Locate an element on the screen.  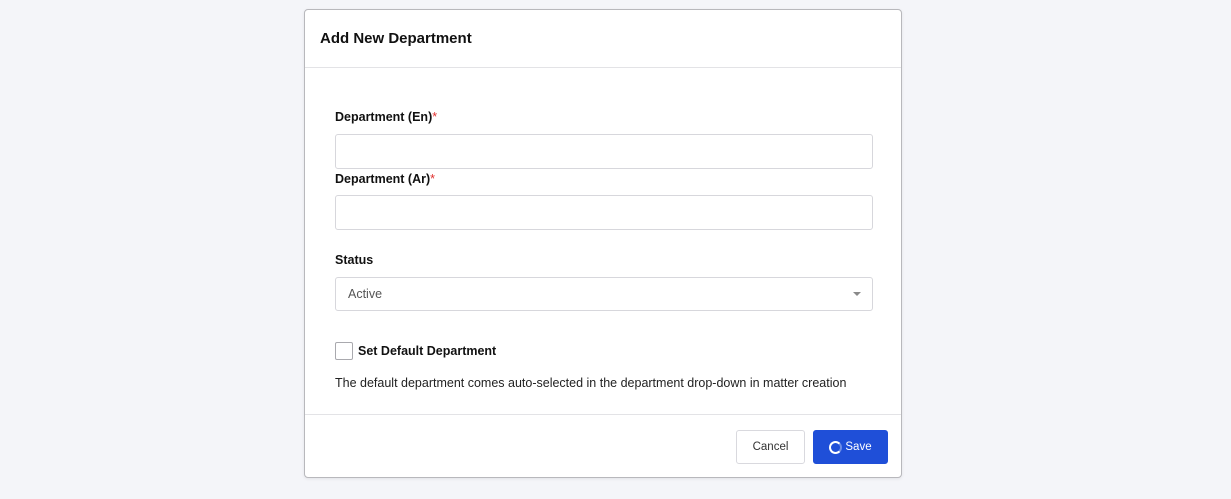
save-button: Save is located at coordinates (850, 447).